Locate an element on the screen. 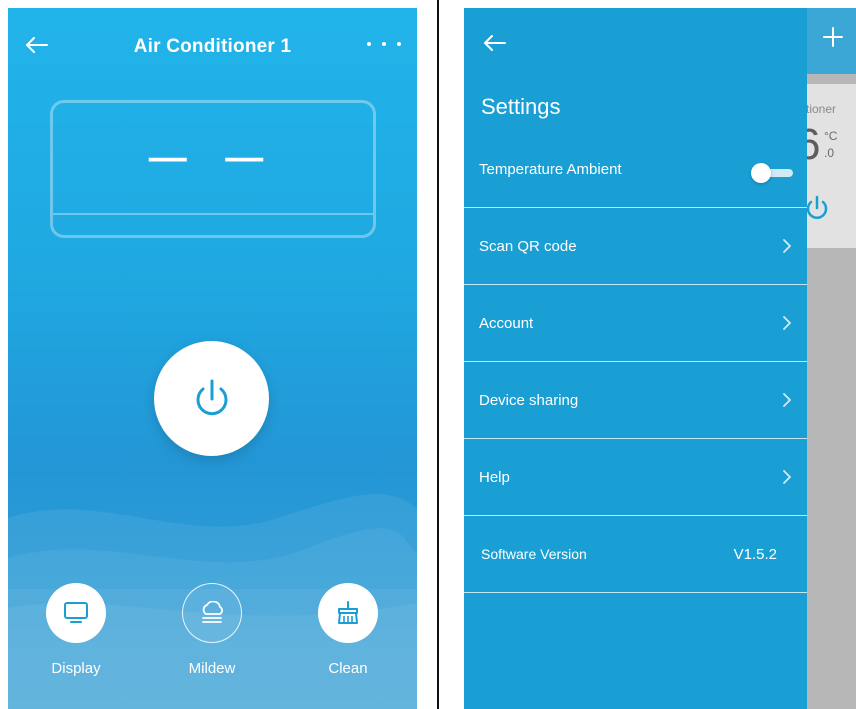  clean-label: Clean is located at coordinates (348, 668).